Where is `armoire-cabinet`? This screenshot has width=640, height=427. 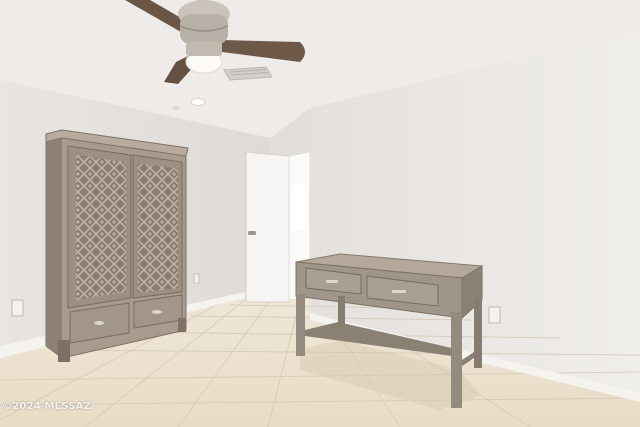 armoire-cabinet is located at coordinates (117, 245).